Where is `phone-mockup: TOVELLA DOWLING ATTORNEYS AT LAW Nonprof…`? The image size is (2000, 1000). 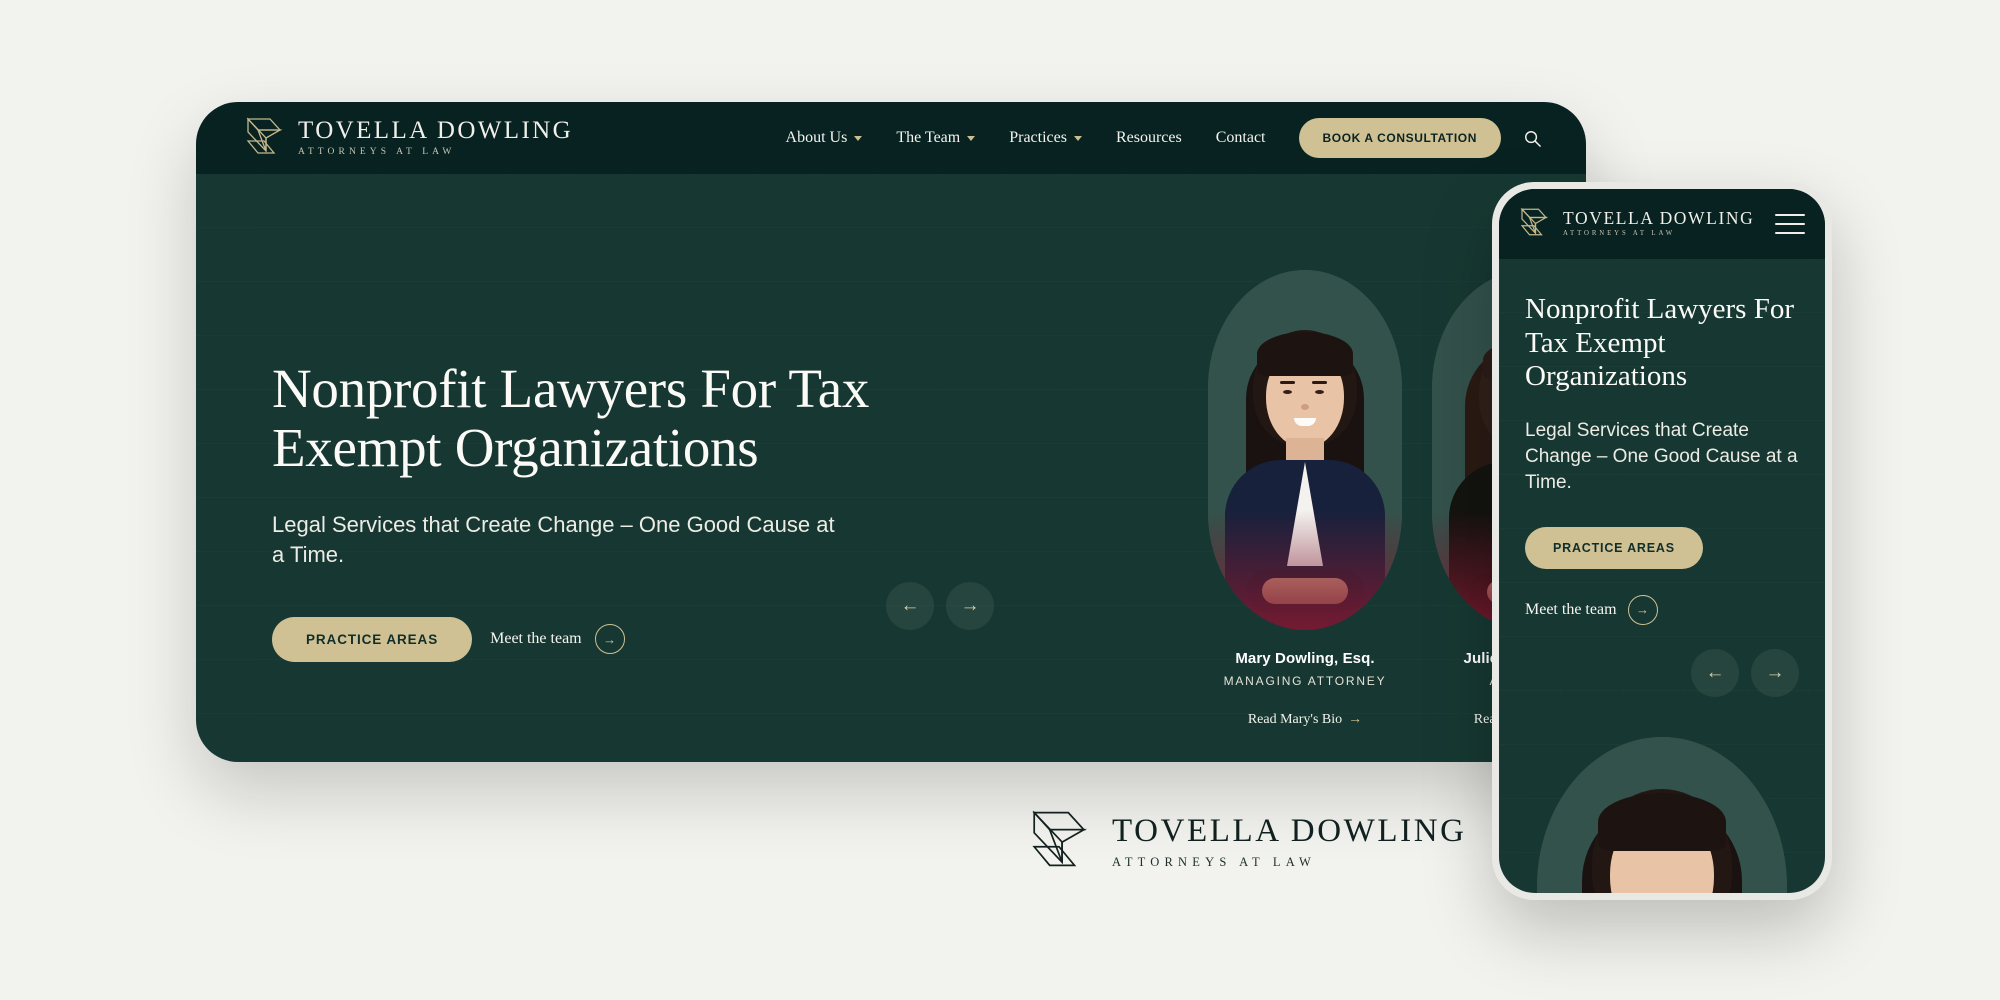
phone-mockup: TOVELLA DOWLING ATTORNEYS AT LAW Nonprof… is located at coordinates (1662, 541).